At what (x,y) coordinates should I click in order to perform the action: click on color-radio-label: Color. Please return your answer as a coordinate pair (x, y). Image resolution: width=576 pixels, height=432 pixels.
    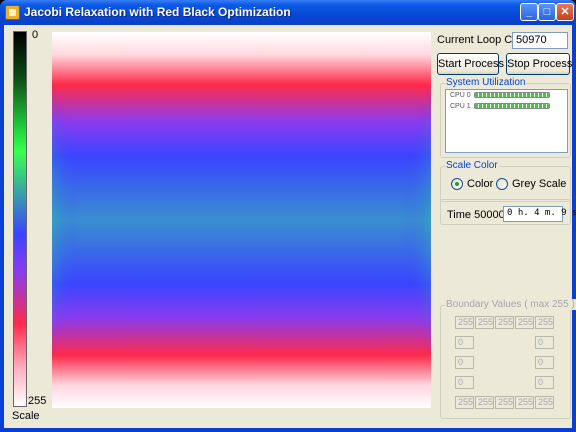
    Looking at the image, I should click on (480, 184).